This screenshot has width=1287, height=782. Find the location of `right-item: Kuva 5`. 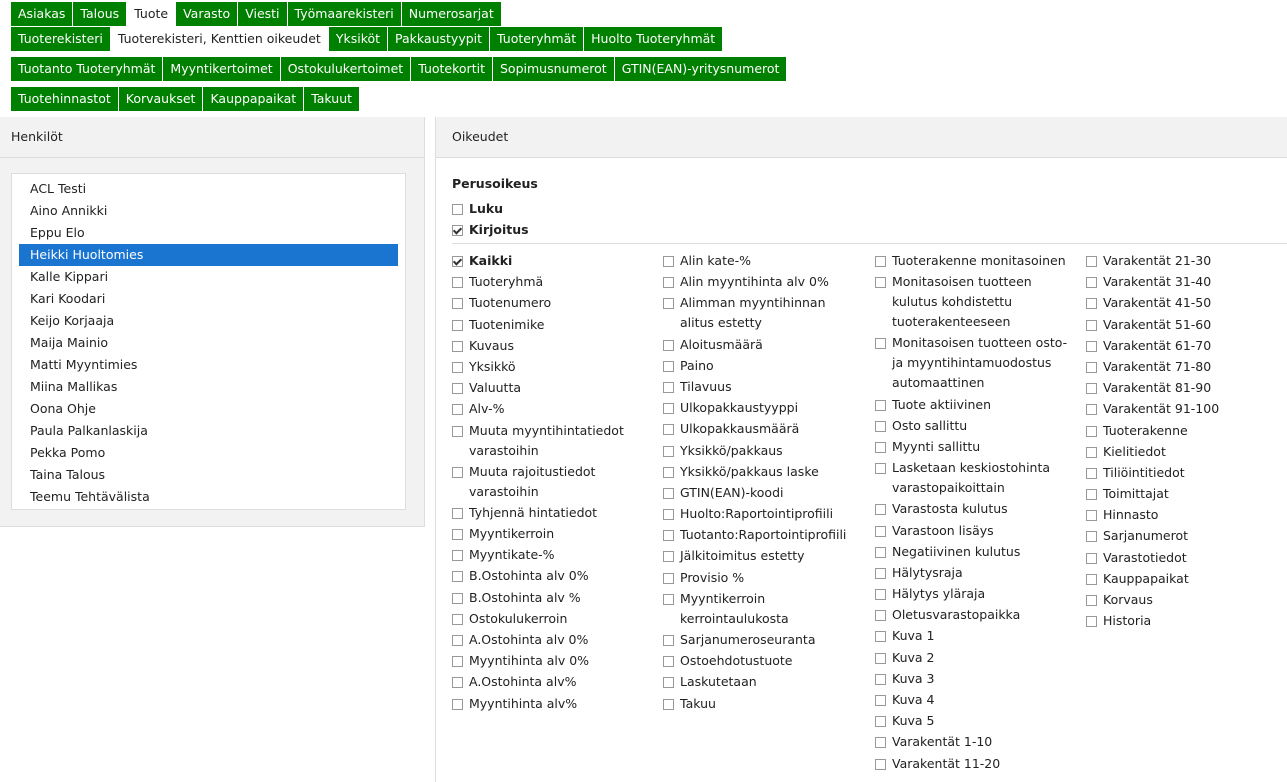

right-item: Kuva 5 is located at coordinates (975, 721).